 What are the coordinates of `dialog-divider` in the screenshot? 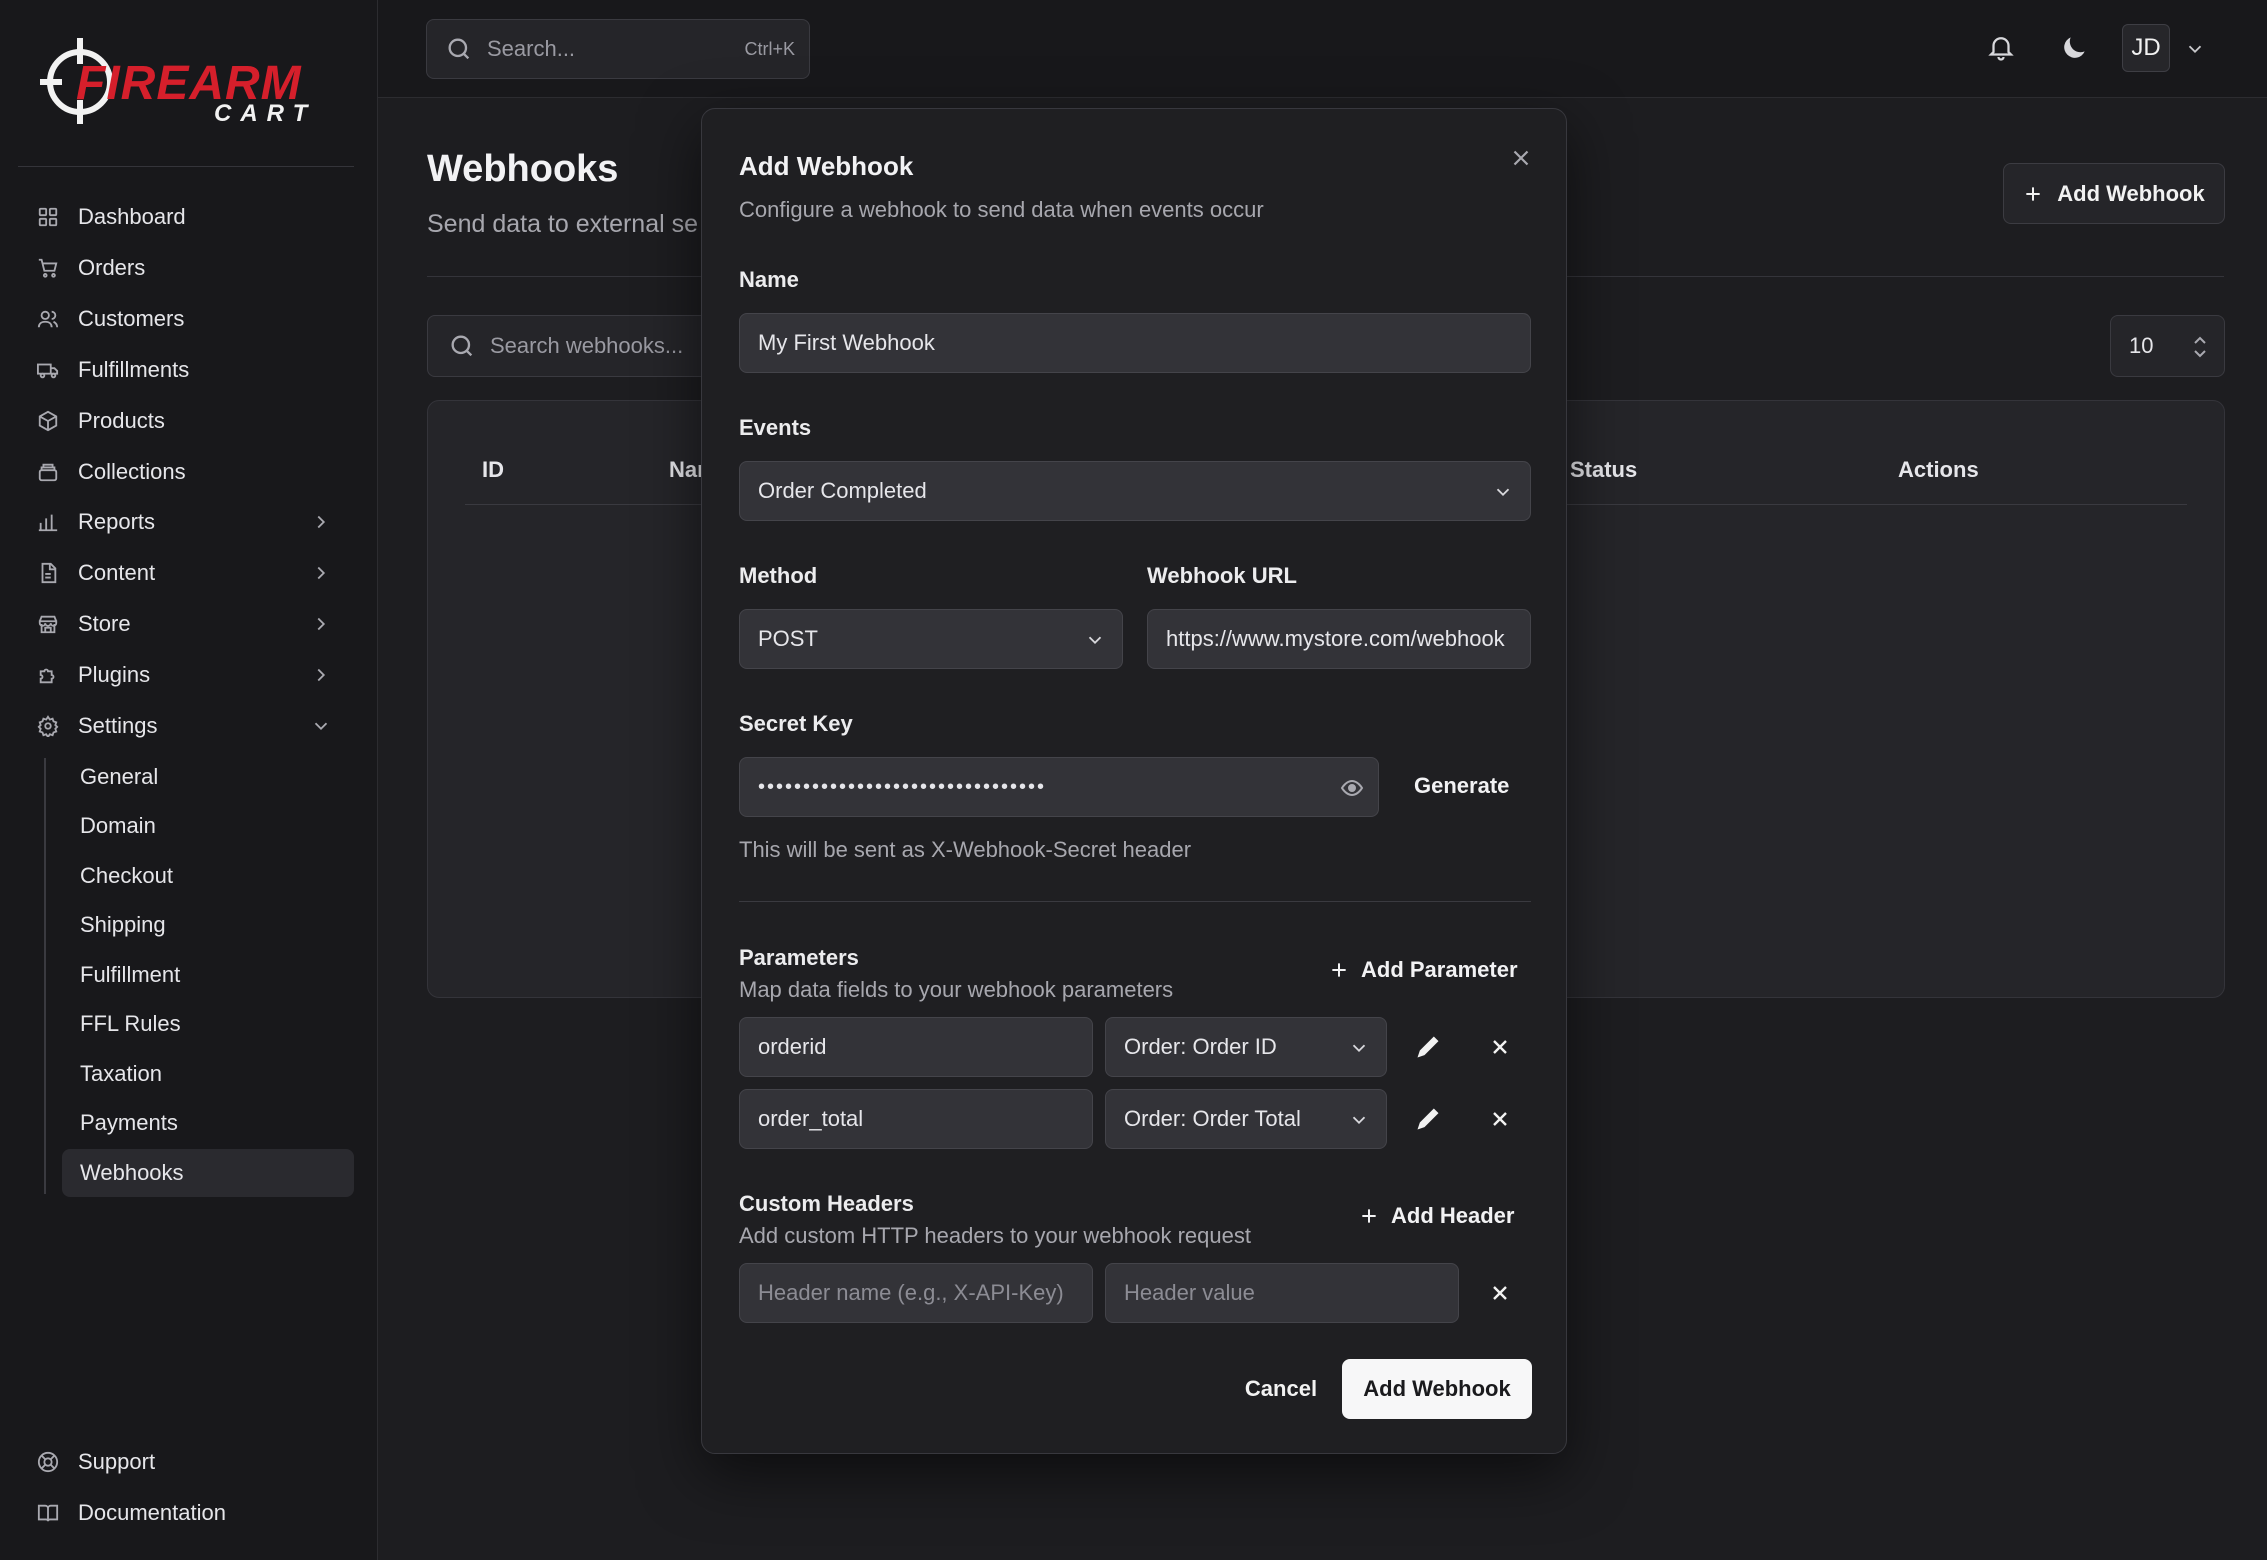 It's located at (1135, 901).